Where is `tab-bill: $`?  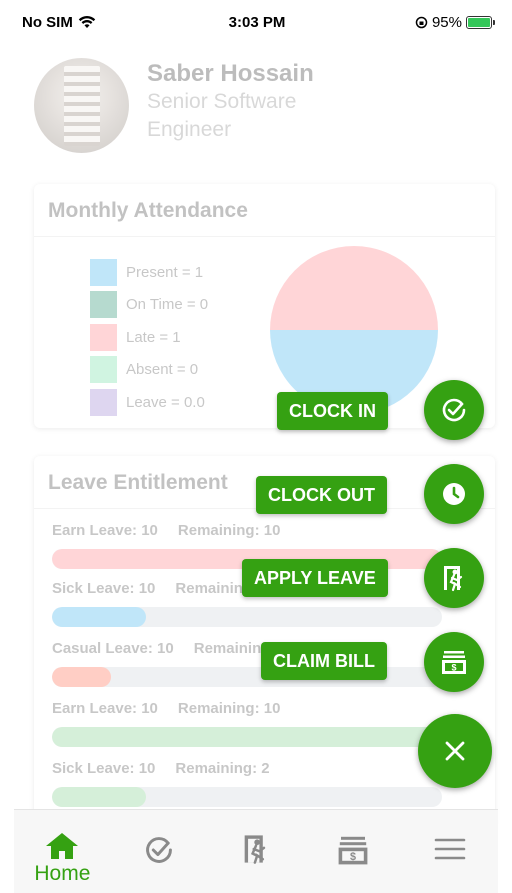 tab-bill: $ is located at coordinates (353, 850).